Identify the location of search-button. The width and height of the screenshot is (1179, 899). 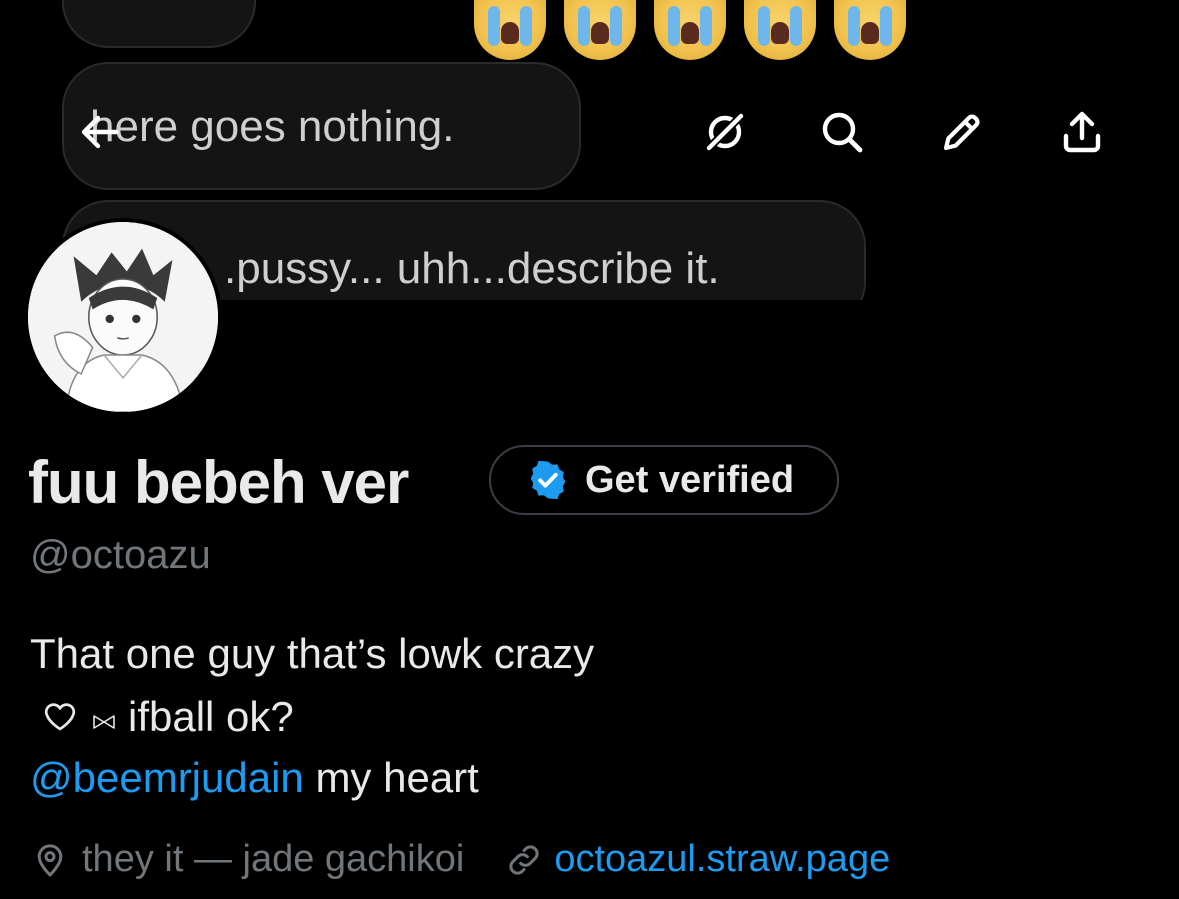
(842, 132).